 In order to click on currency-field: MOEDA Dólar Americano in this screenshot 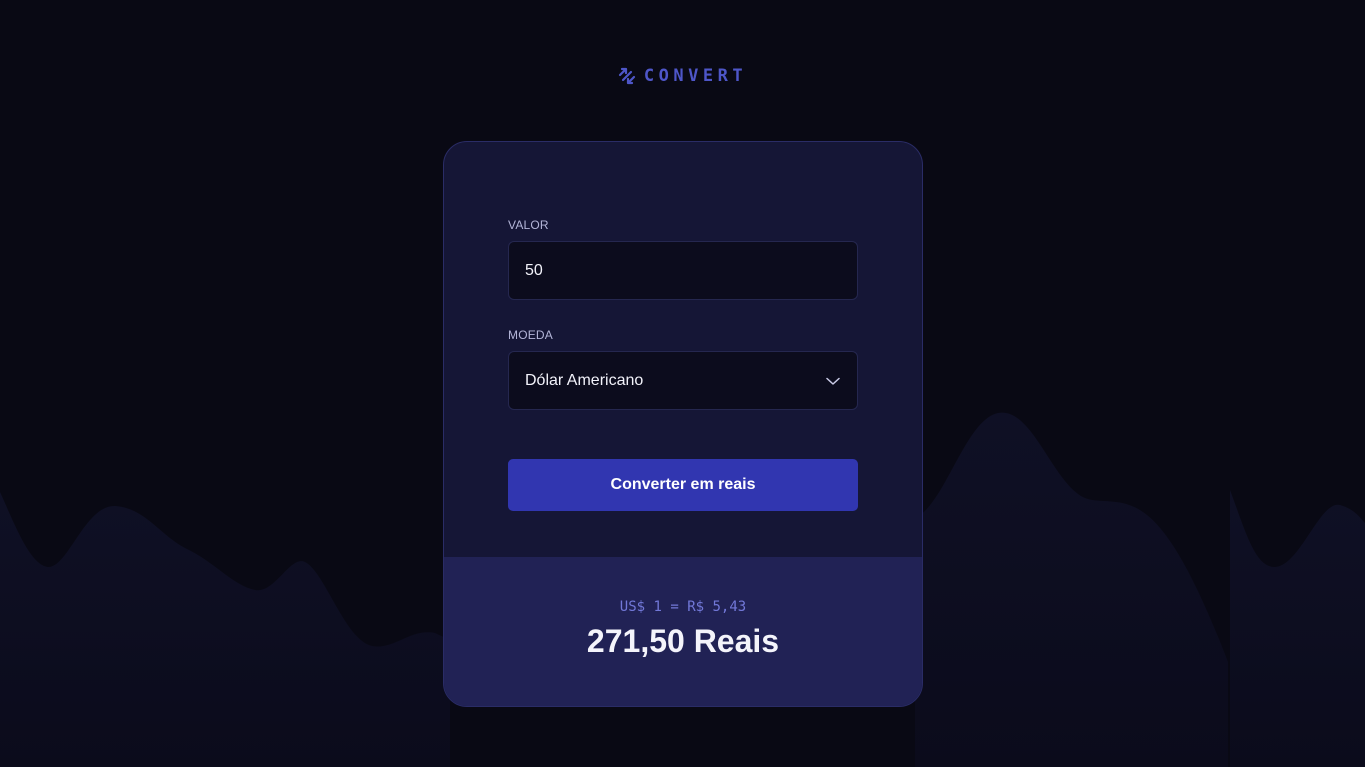, I will do `click(683, 369)`.